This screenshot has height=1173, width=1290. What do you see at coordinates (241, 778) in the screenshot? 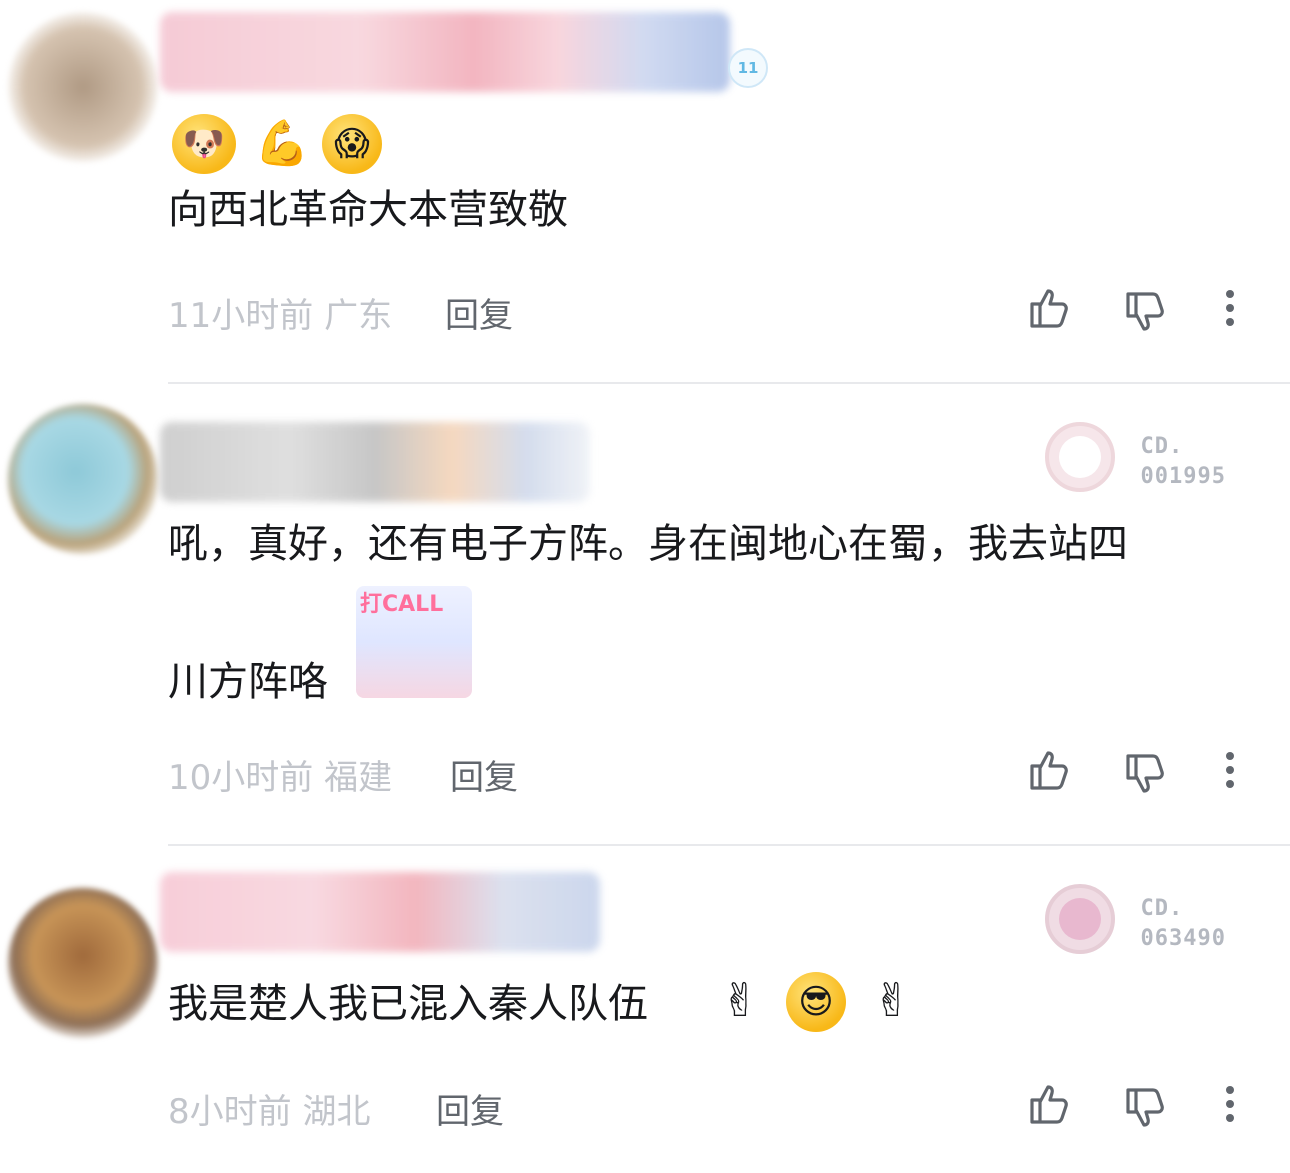
I see `comment-time: 10小时前` at bounding box center [241, 778].